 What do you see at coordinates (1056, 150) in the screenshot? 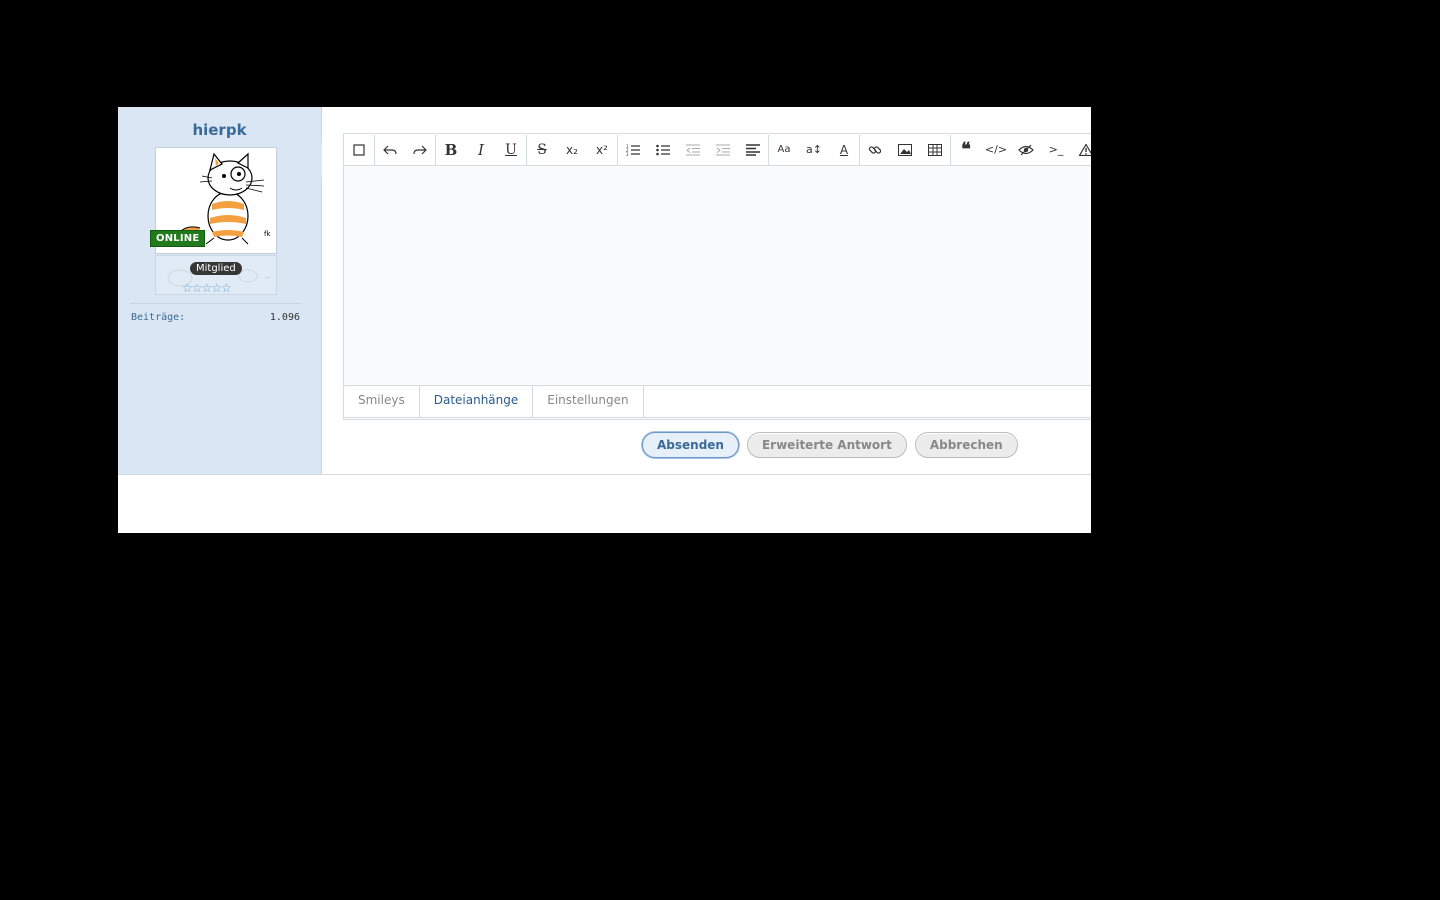
I see `terminal-icon: >_` at bounding box center [1056, 150].